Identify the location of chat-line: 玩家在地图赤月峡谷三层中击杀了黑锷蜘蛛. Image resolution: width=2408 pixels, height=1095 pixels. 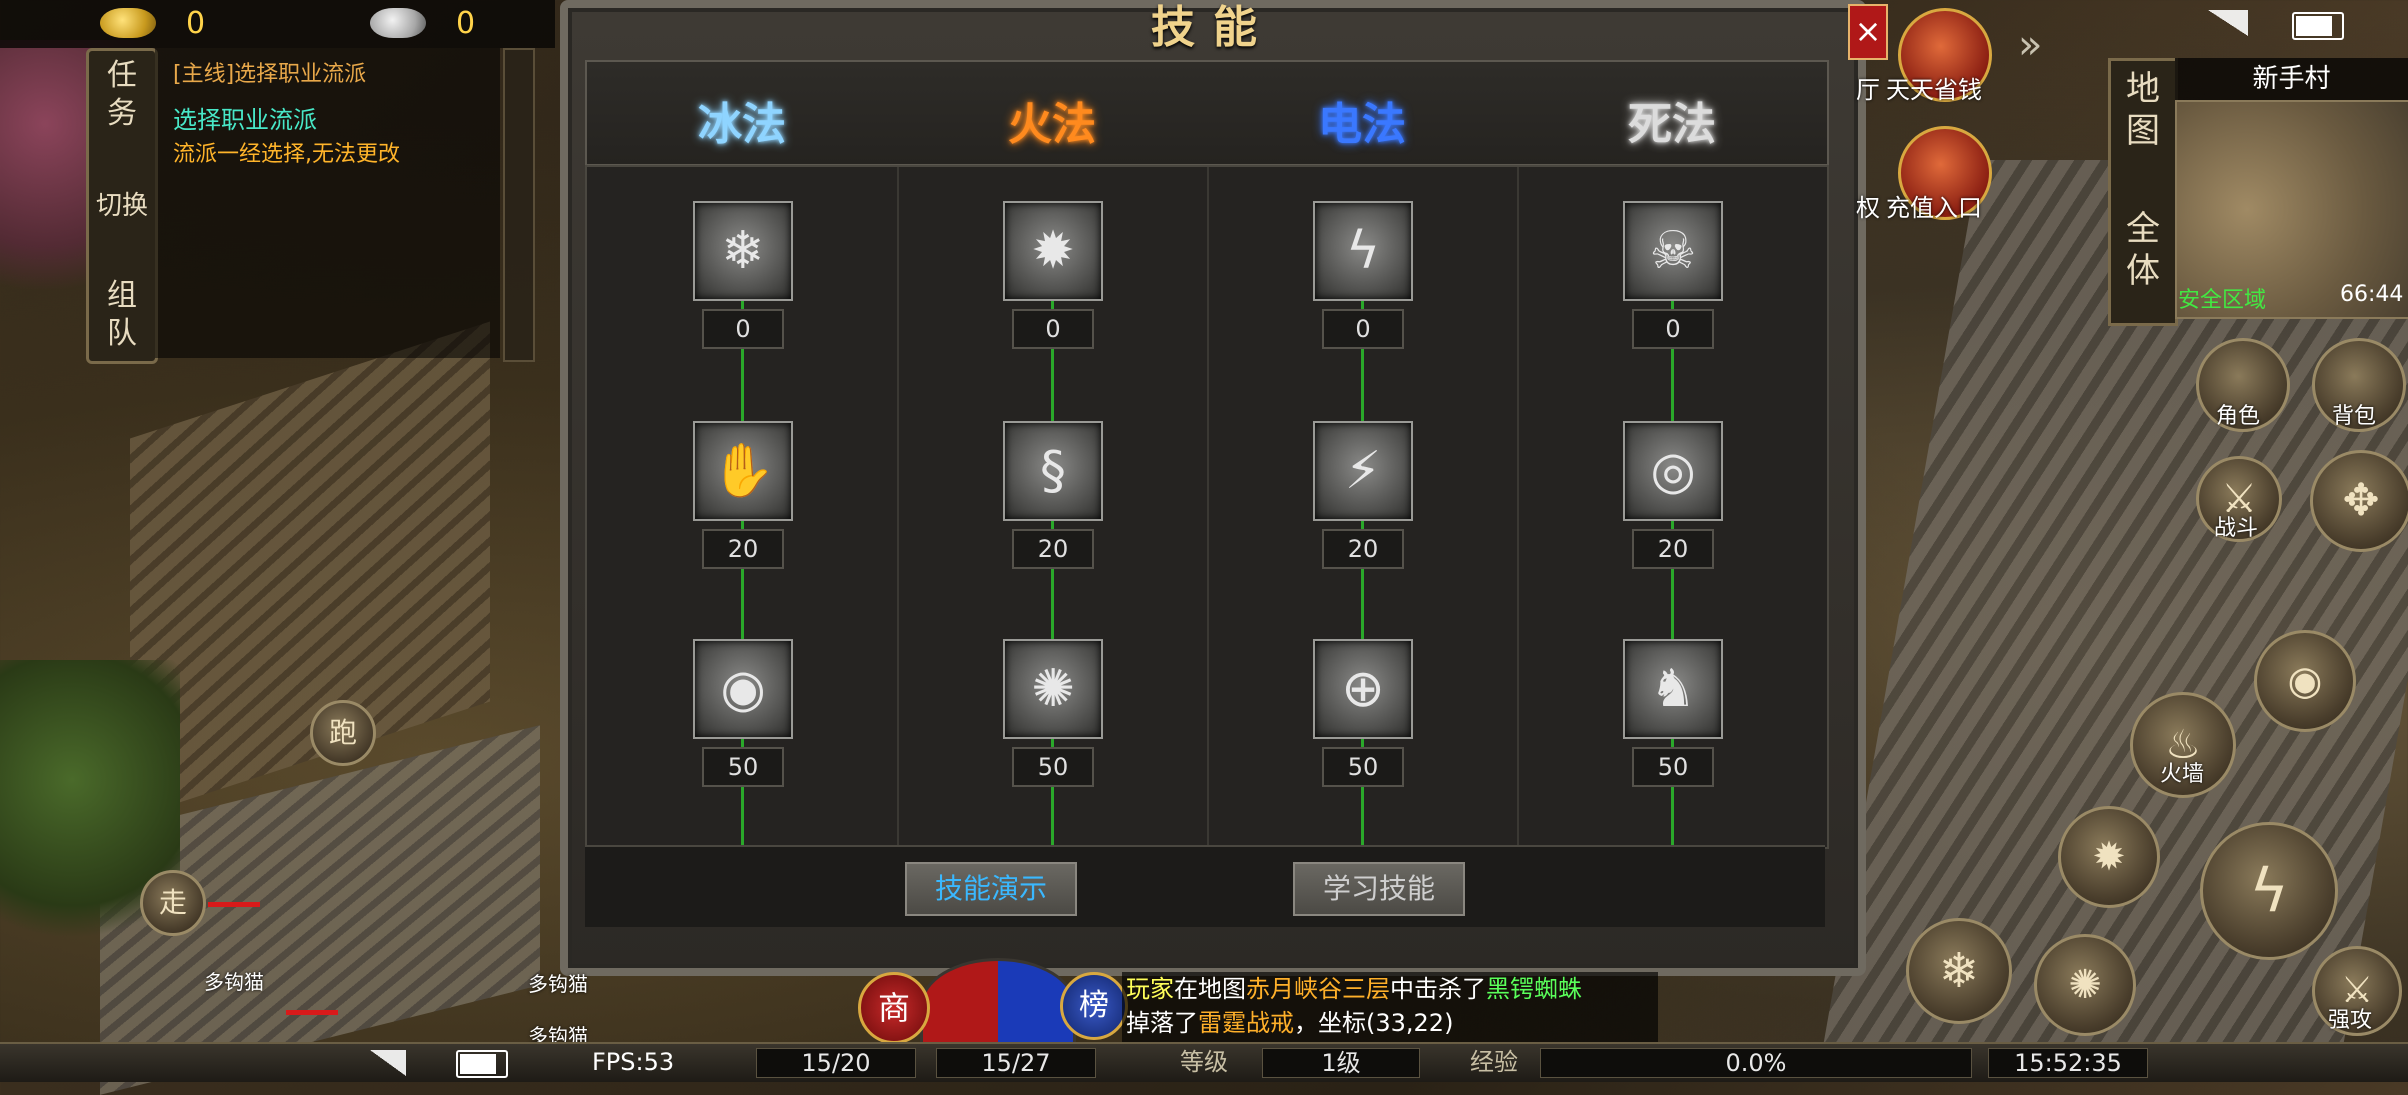
(1392, 989).